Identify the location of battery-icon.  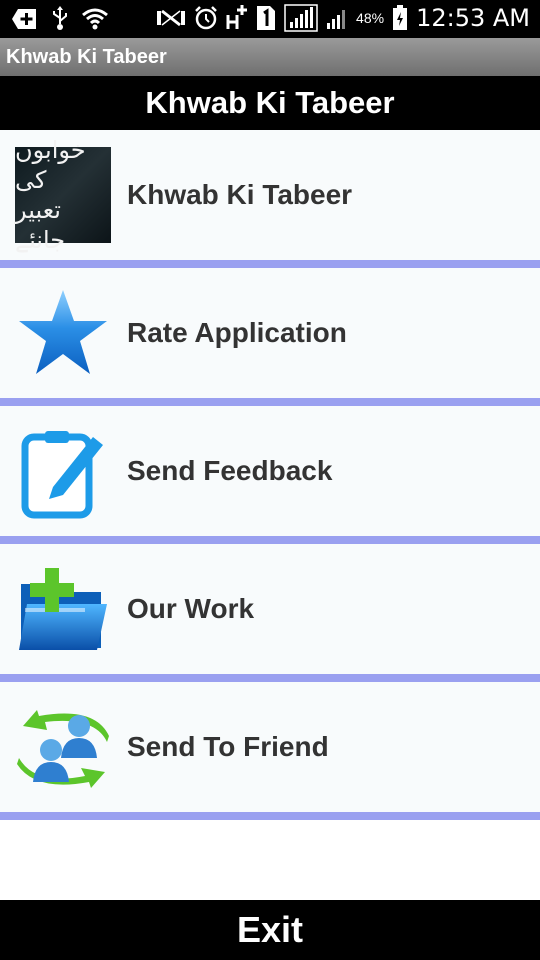
(400, 17).